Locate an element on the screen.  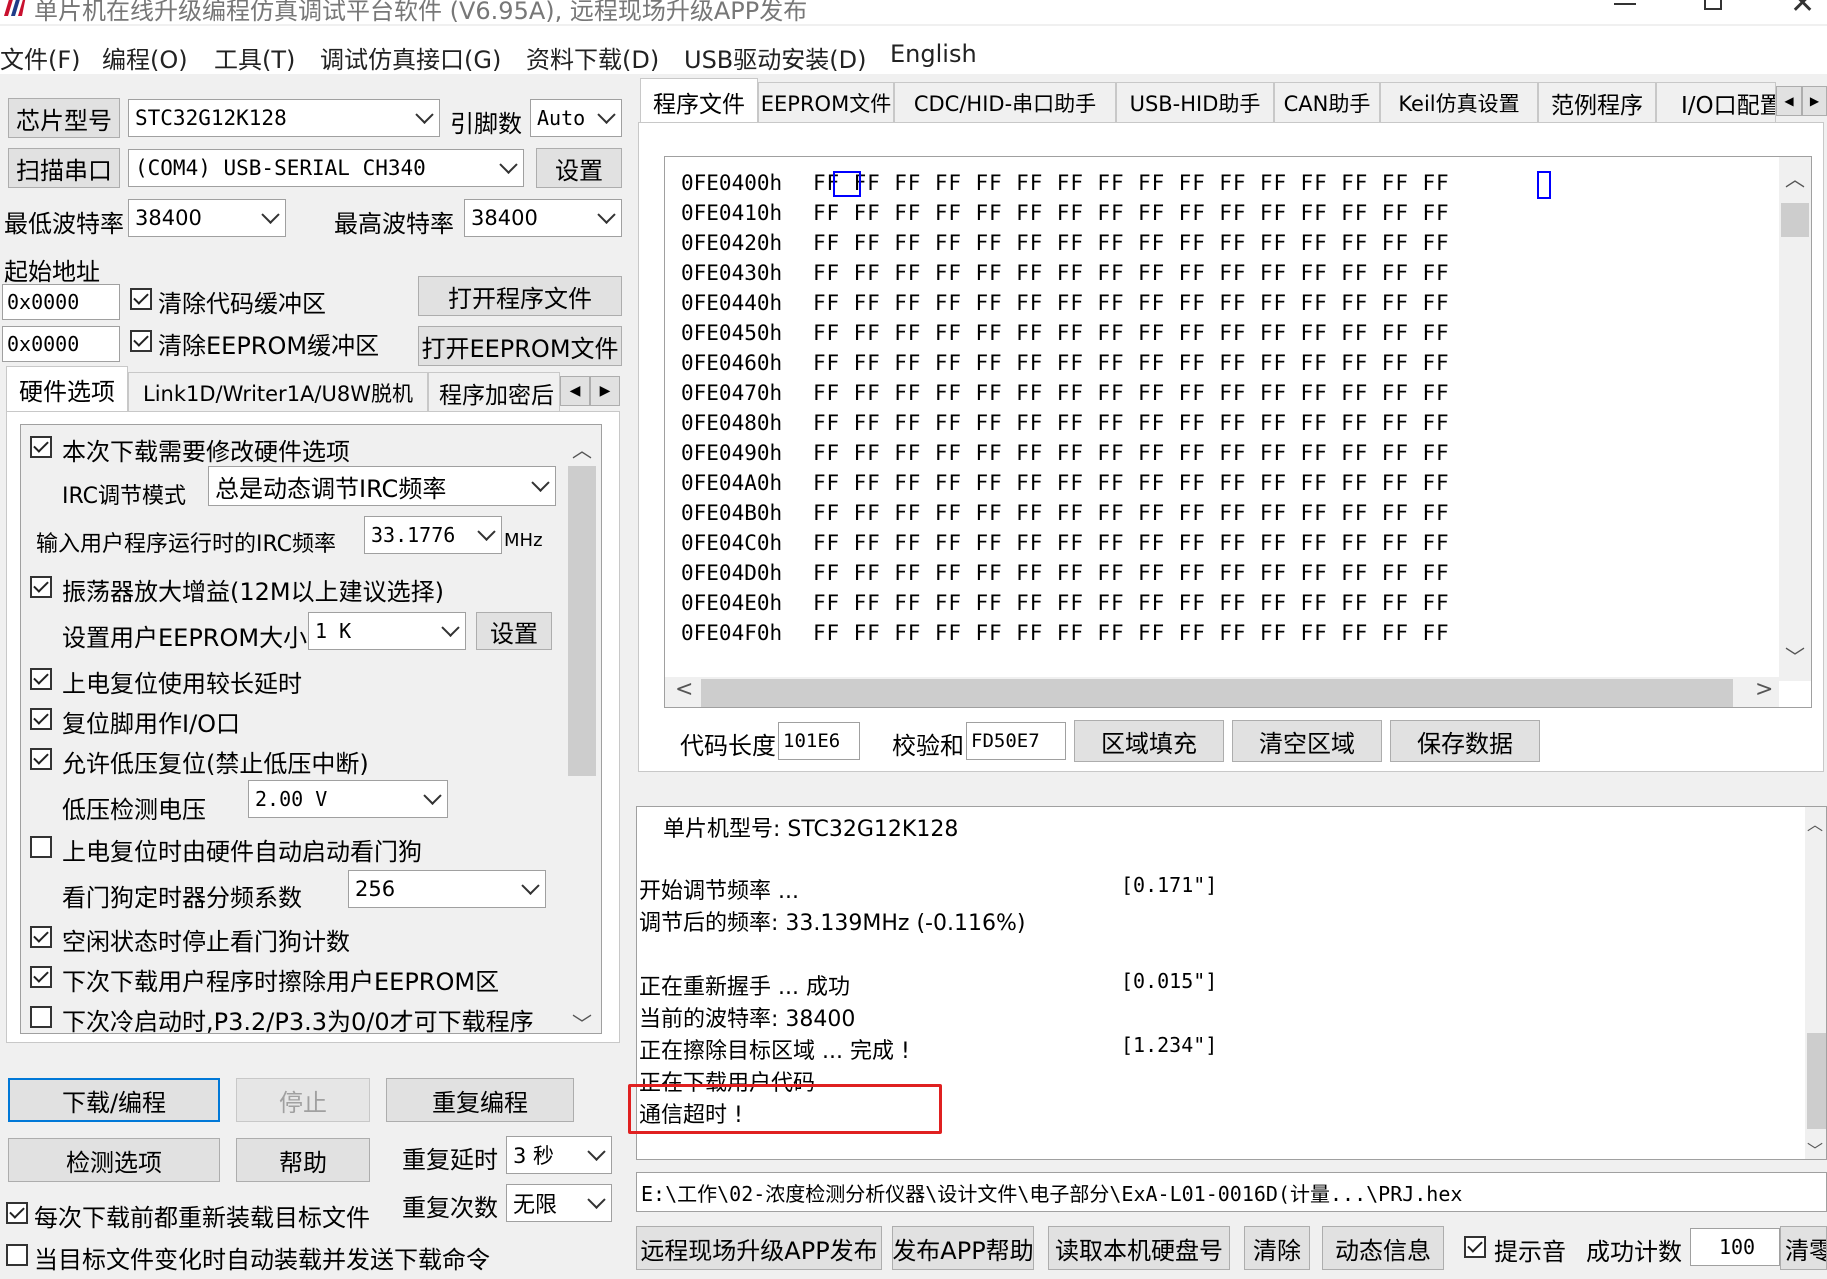
chip-type-button: 芯片型号 is located at coordinates (64, 118).